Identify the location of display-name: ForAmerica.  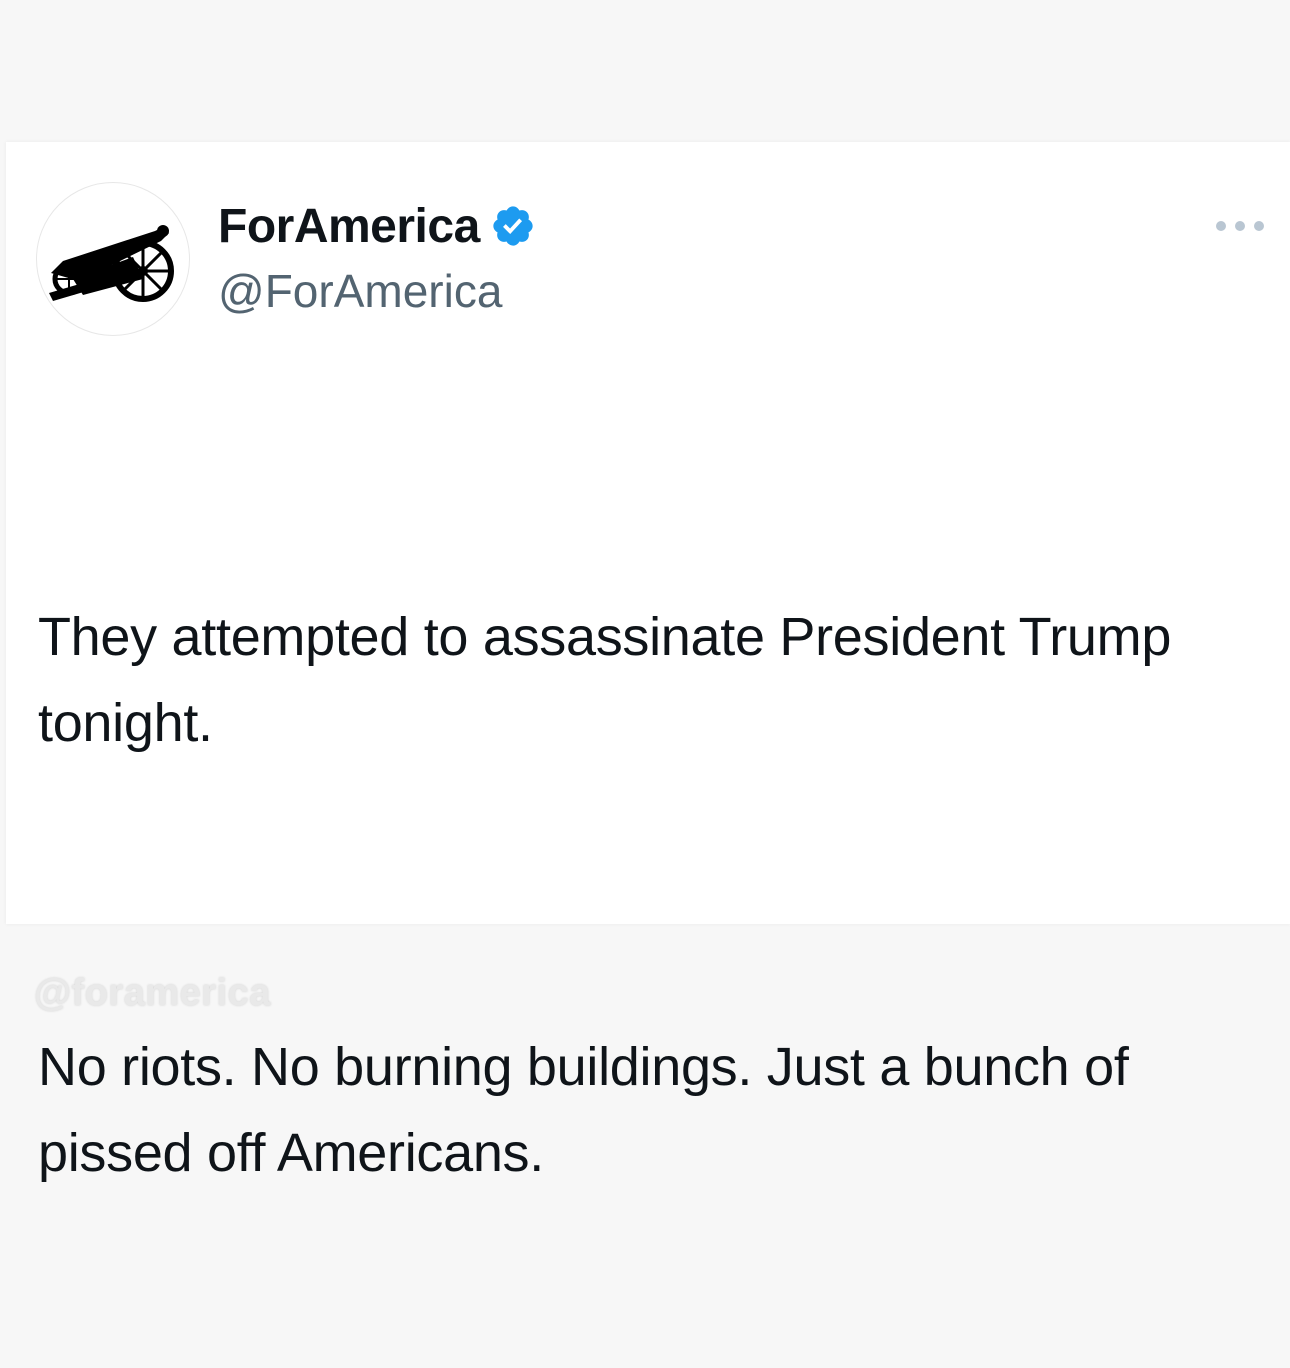
(349, 226).